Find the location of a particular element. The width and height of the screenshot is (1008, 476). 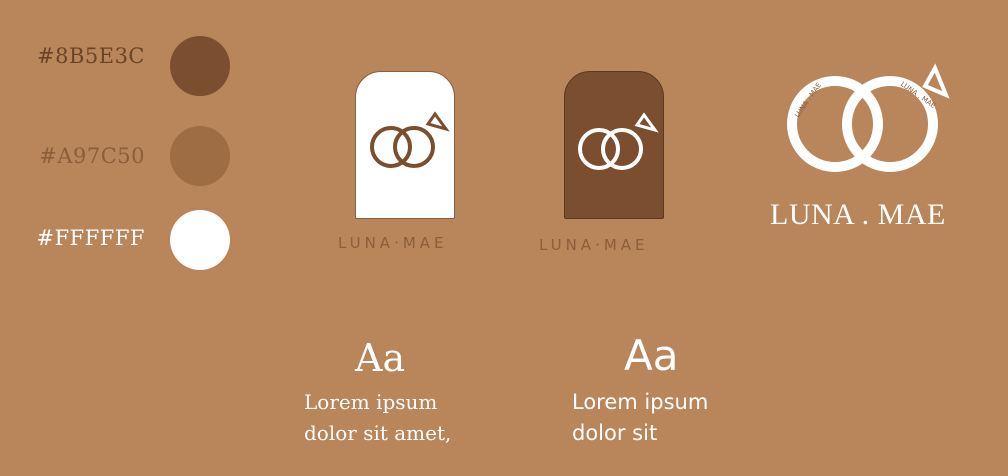

sans-text-sample: Lorem ipsum dolor sit is located at coordinates (640, 418).